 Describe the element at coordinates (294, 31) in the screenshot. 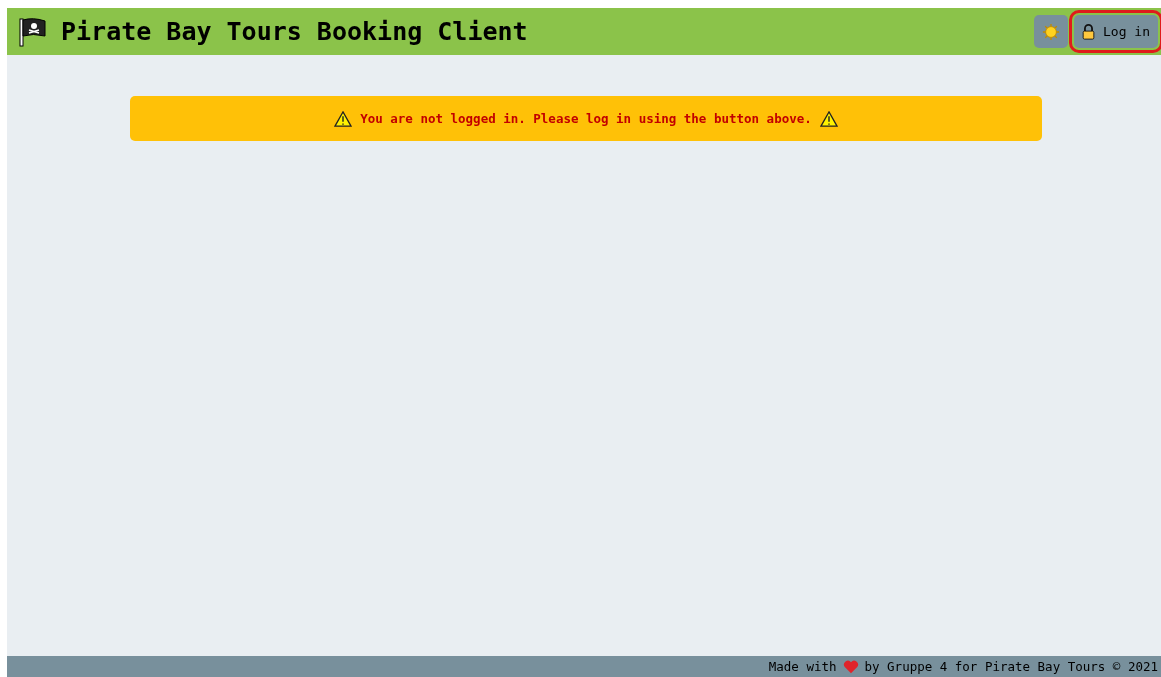

I see `app-title: Pirate Bay Tours Booking Client` at that location.